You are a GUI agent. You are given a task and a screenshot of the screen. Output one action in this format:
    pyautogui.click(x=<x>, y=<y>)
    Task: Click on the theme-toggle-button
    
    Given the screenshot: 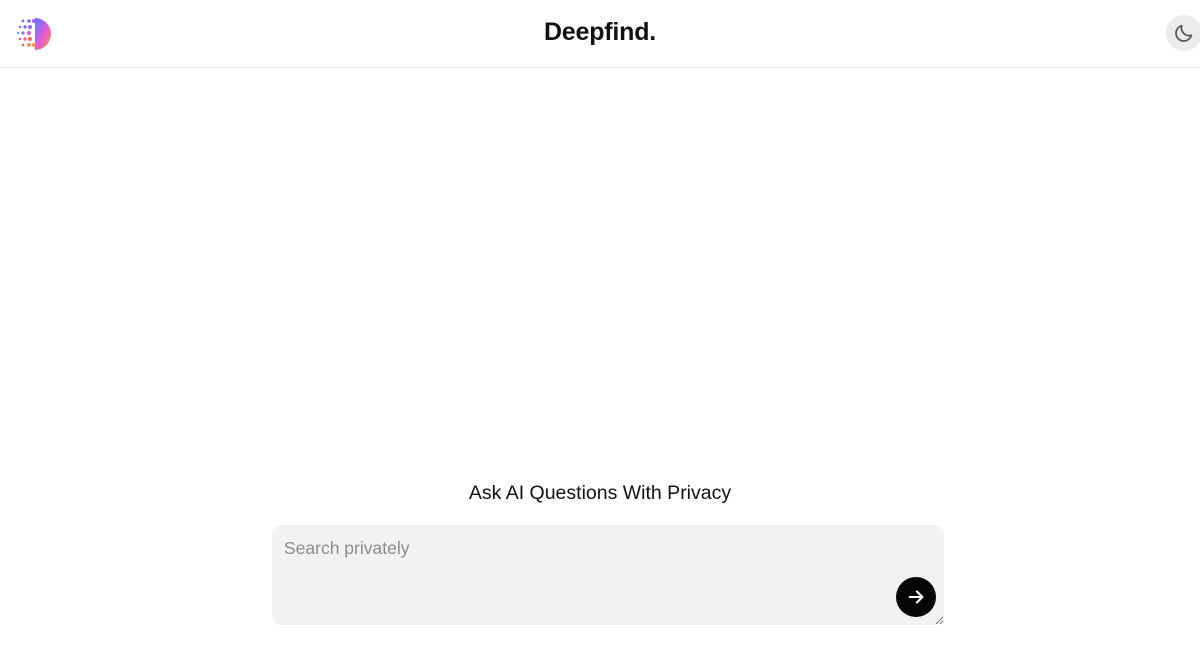 What is the action you would take?
    pyautogui.click(x=1183, y=33)
    